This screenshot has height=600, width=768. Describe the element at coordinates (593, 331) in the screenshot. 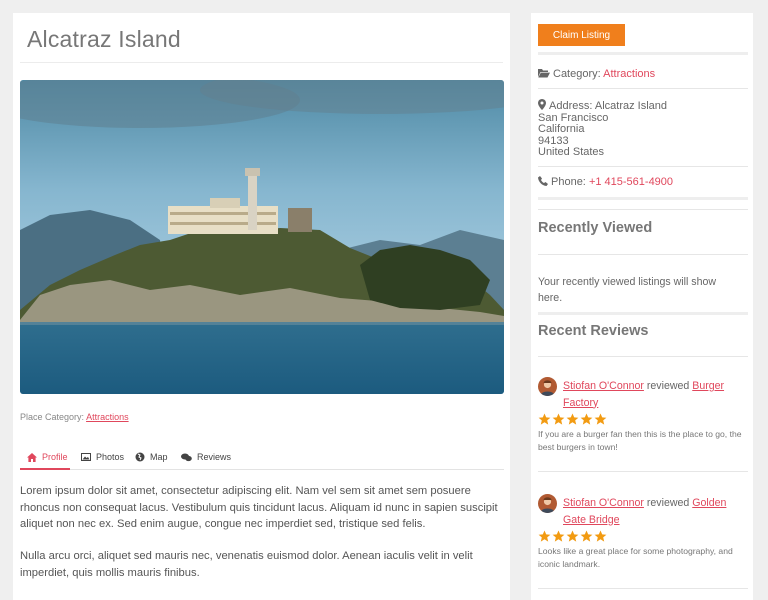

I see `recent-reviews-title: Recent Reviews` at that location.